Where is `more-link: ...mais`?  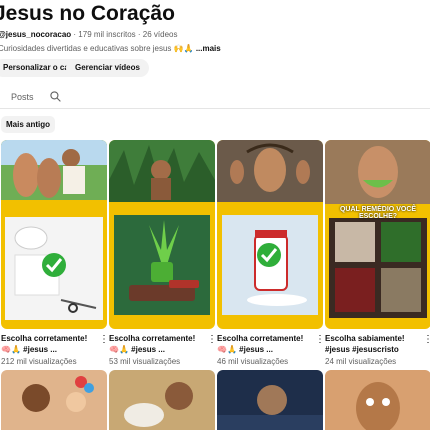 more-link: ...mais is located at coordinates (208, 48).